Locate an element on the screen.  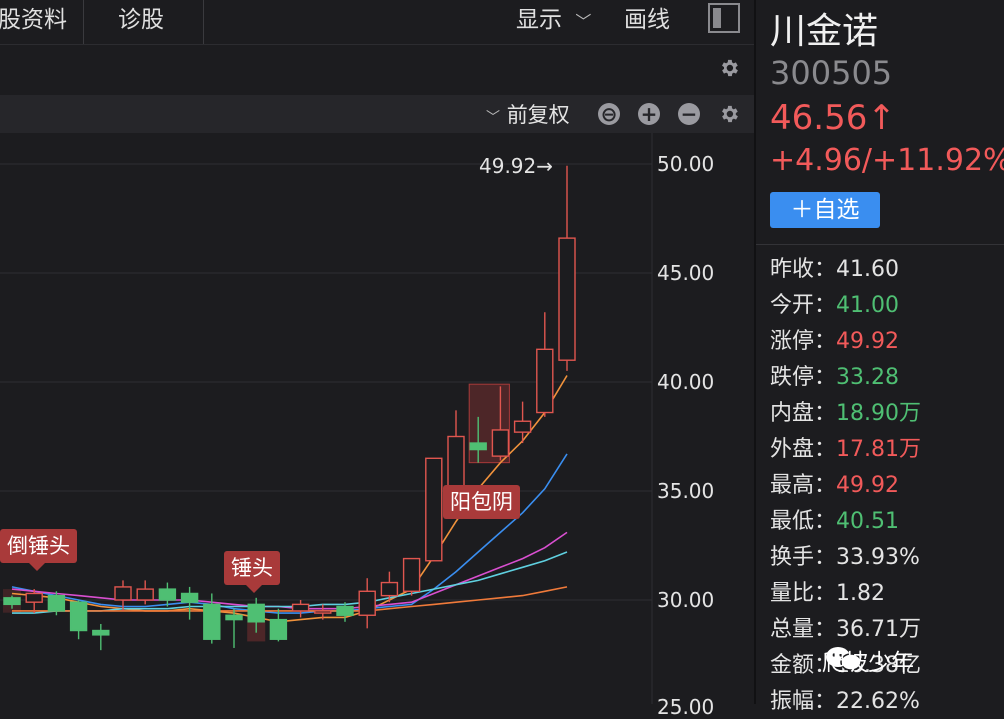
stat-row: 最低：40.51 is located at coordinates (834, 522).